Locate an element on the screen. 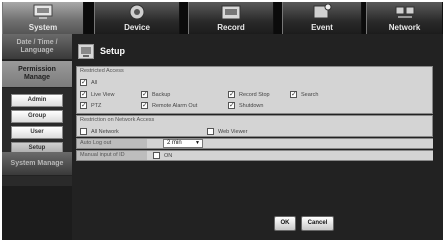 This screenshot has height=242, width=445. network-icon is located at coordinates (404, 12).